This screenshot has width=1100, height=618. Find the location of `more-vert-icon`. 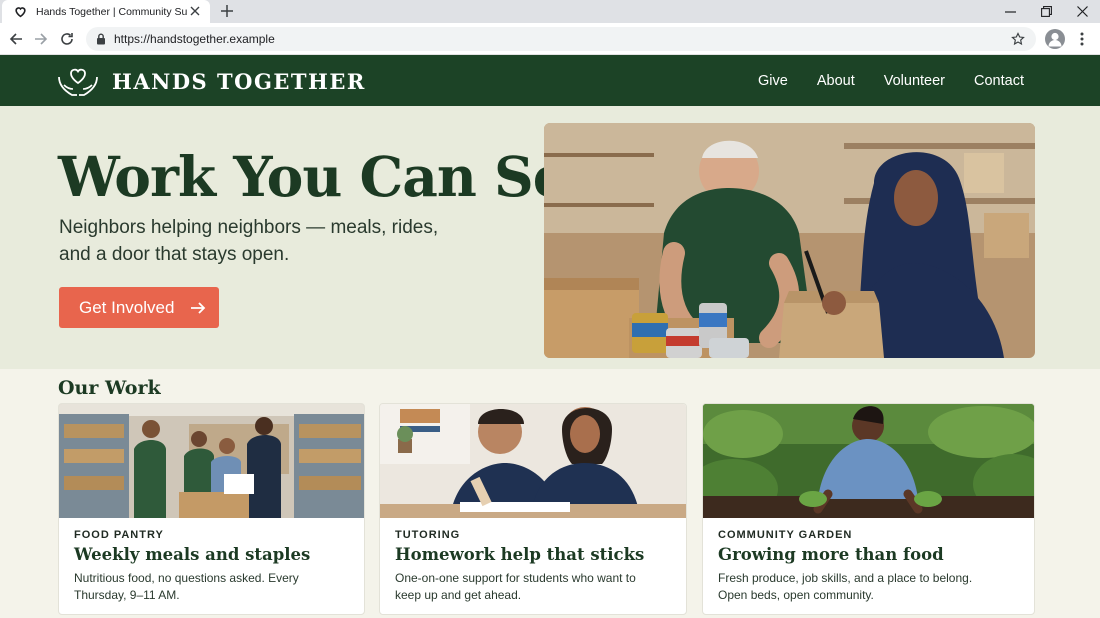

more-vert-icon is located at coordinates (1082, 39).